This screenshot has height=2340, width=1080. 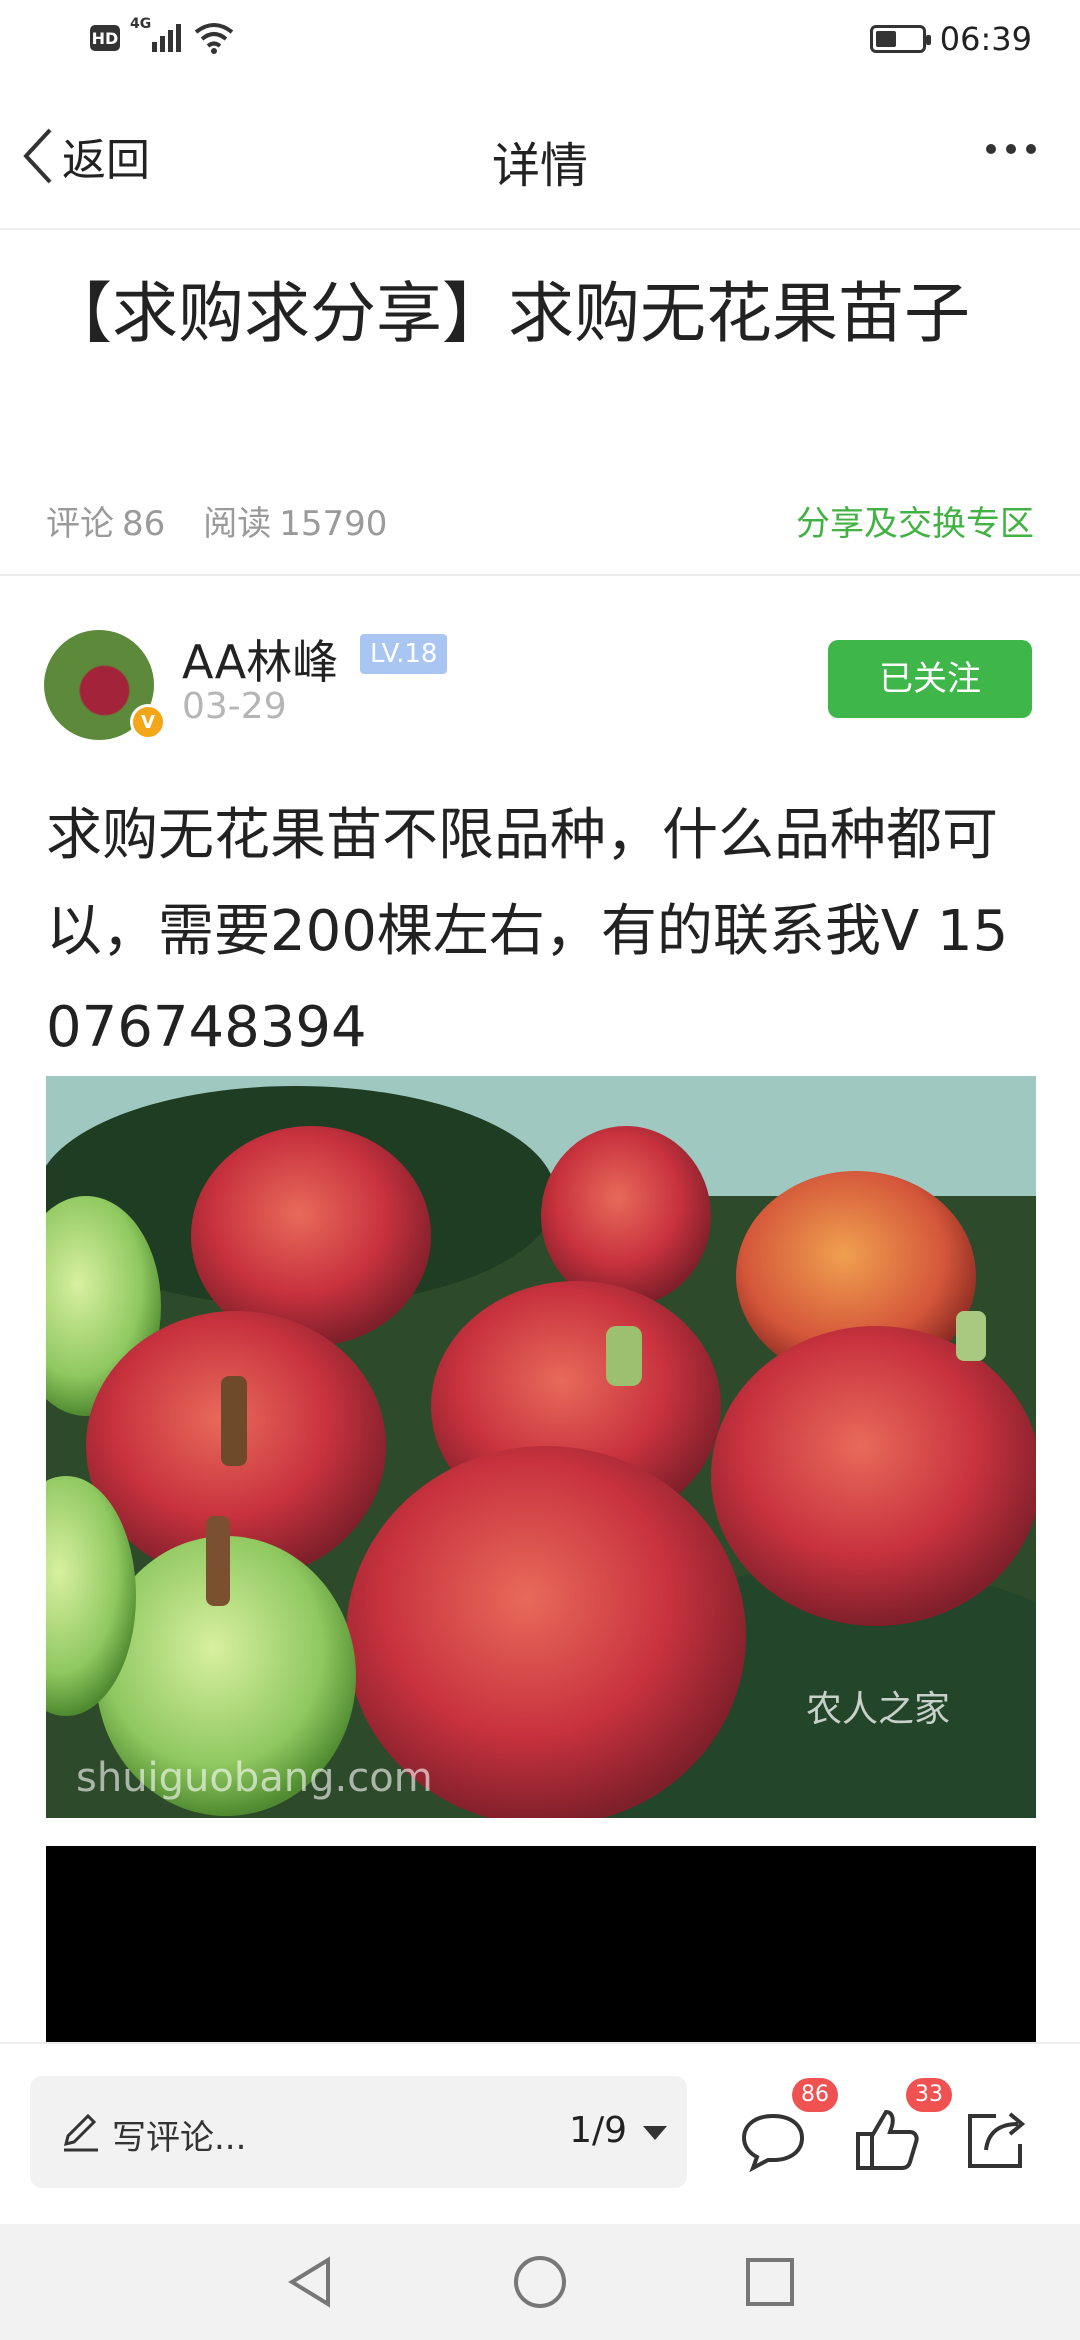 I want to click on more-icon, so click(x=1011, y=149).